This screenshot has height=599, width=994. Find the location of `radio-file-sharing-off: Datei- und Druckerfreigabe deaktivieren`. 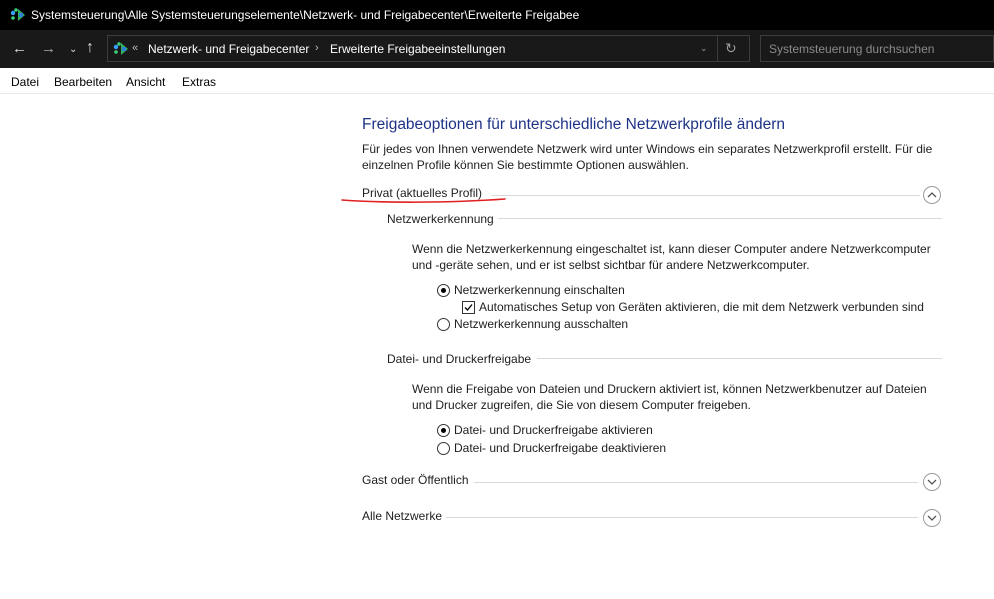

radio-file-sharing-off: Datei- und Druckerfreigabe deaktivieren is located at coordinates (551, 448).